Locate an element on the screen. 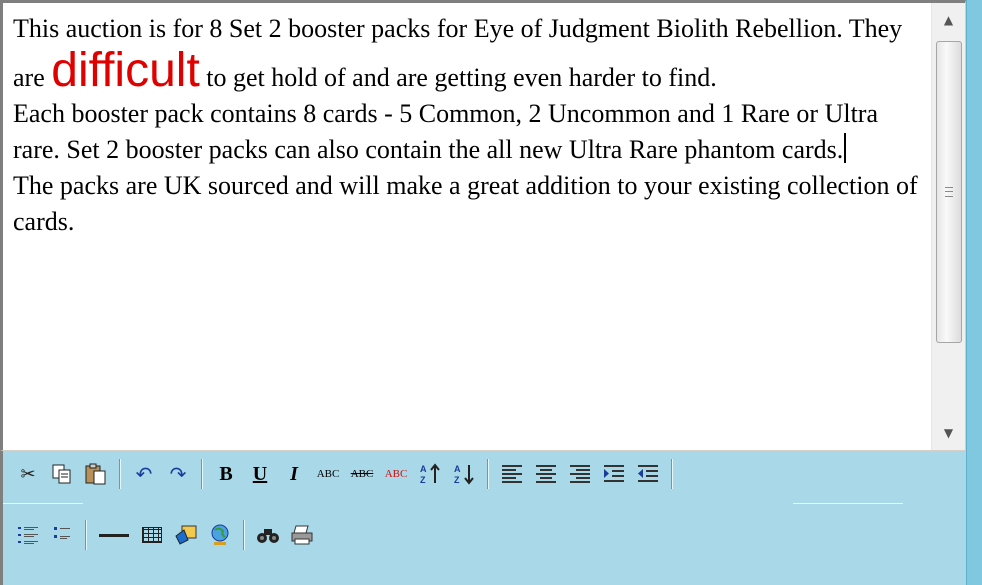  indent-button is located at coordinates (614, 474).